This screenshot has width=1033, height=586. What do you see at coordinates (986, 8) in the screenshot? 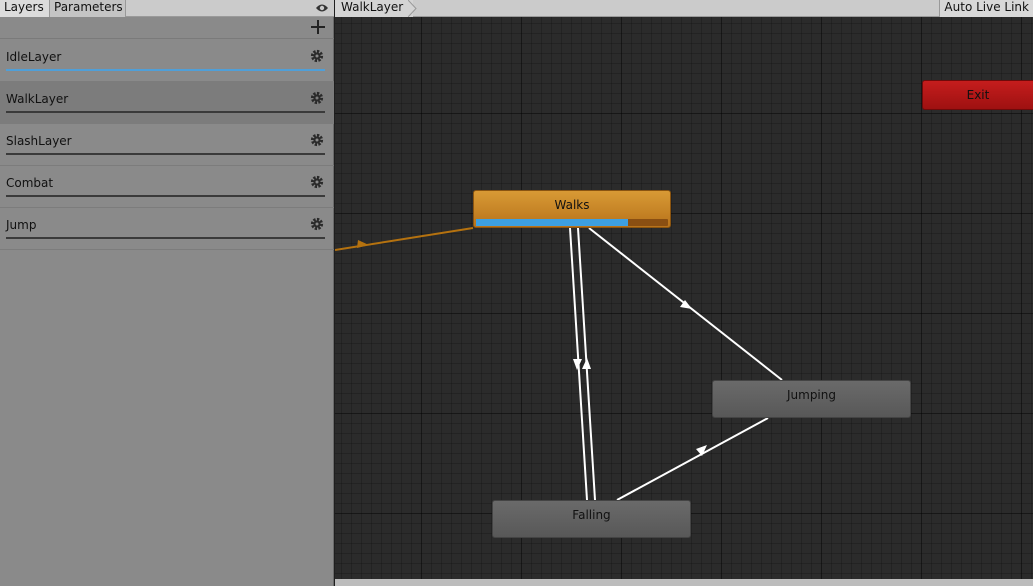
I see `auto-live-link-button: Auto Live Link` at bounding box center [986, 8].